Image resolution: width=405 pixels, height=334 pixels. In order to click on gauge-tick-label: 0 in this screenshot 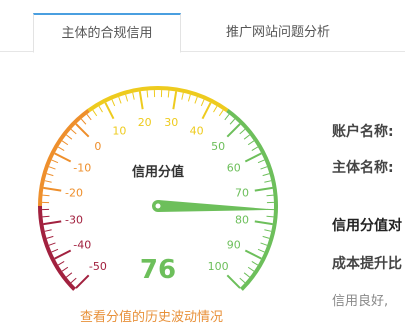, I will do `click(97, 146)`.